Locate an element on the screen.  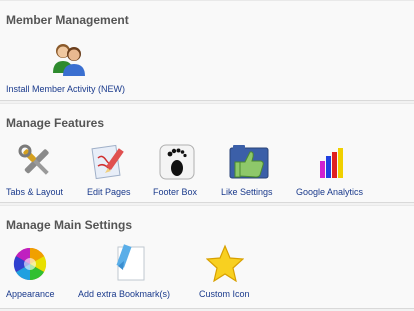
color-wheel-icon is located at coordinates (30, 264).